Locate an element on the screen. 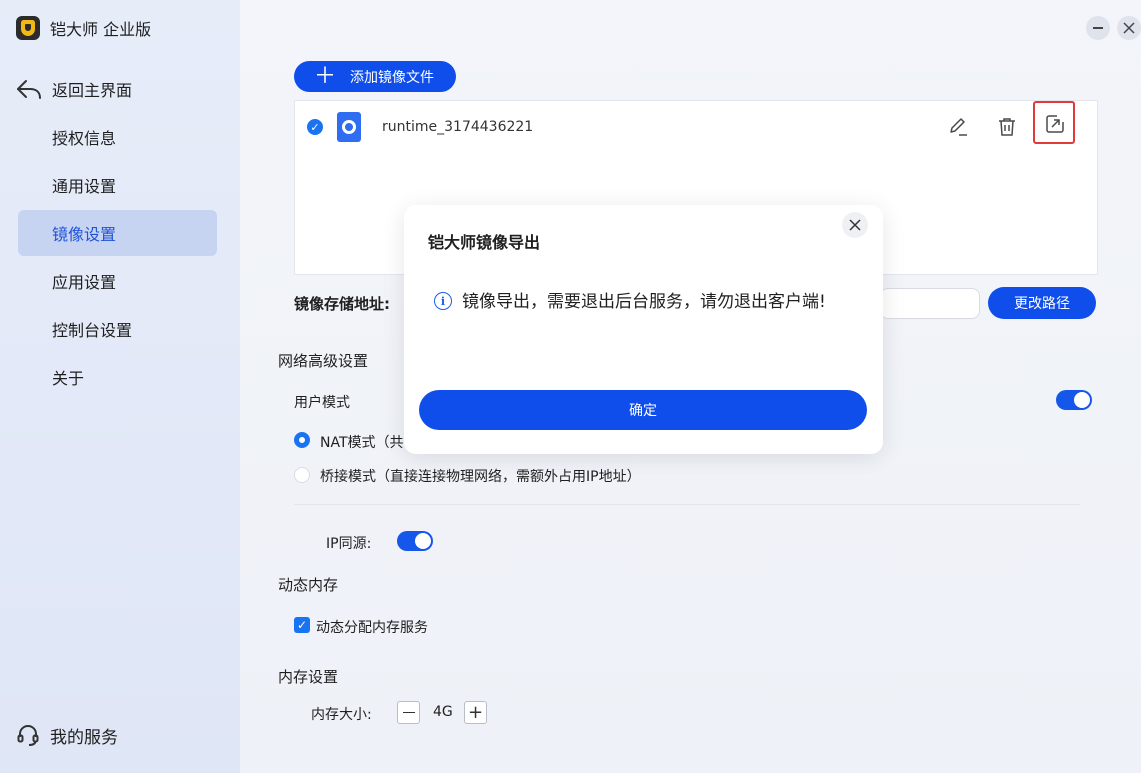  minus-icon is located at coordinates (408, 712).